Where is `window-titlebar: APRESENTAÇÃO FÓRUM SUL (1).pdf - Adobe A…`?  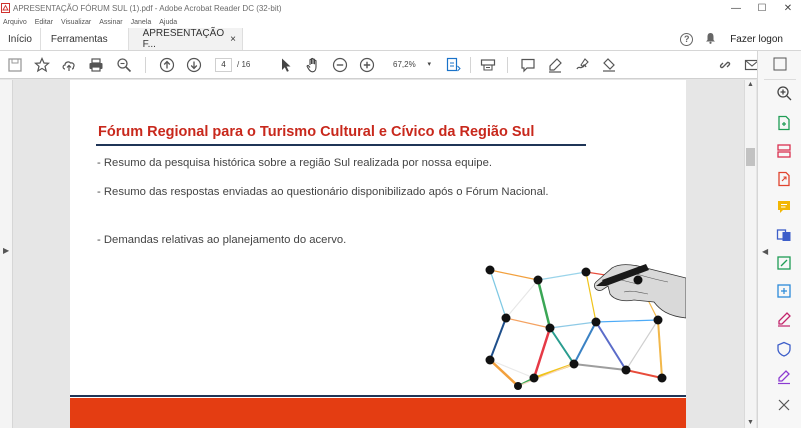
window-titlebar: APRESENTAÇÃO FÓRUM SUL (1).pdf - Adobe A… is located at coordinates (400, 8).